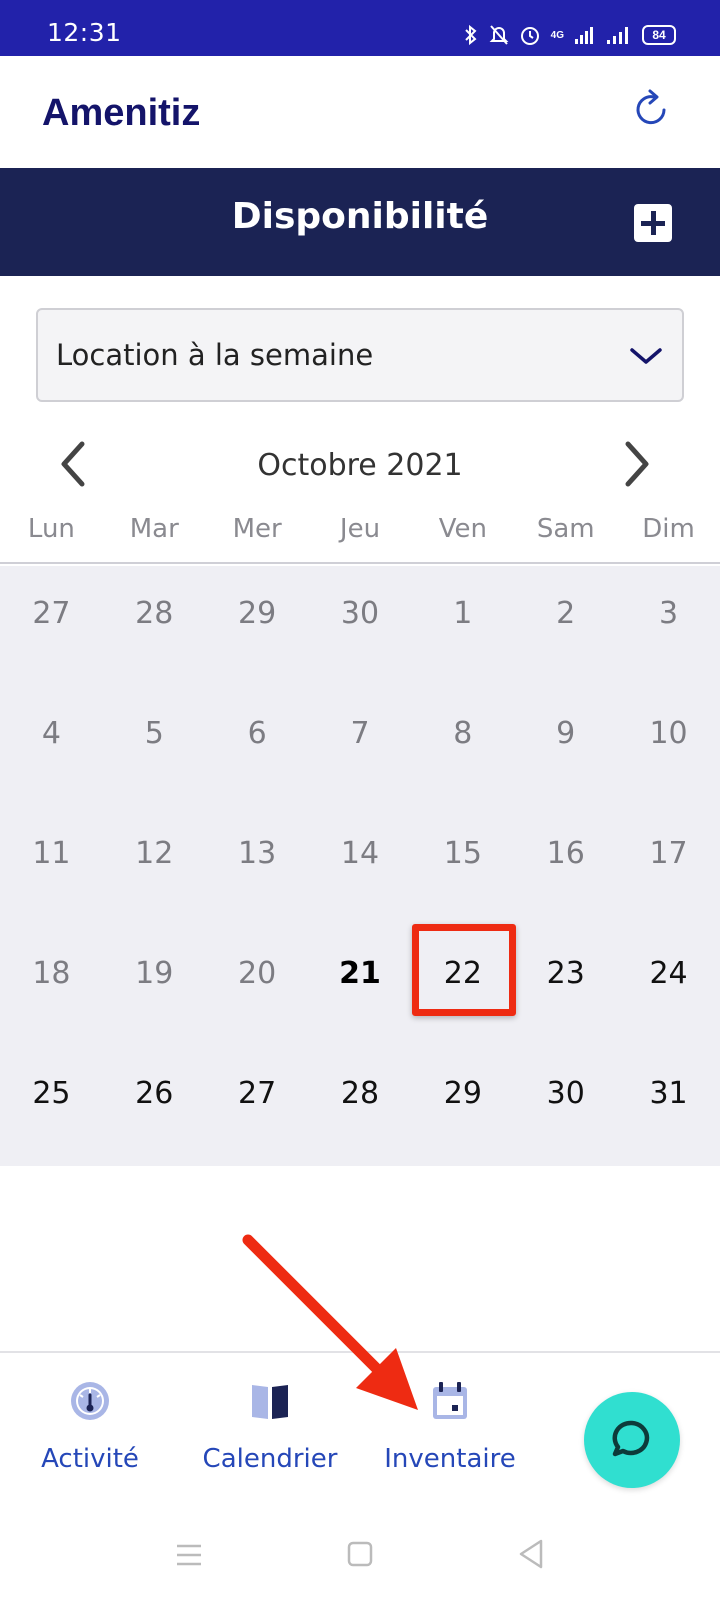 The image size is (720, 1600). What do you see at coordinates (668, 986) in the screenshot?
I see `calendar-day: 24` at bounding box center [668, 986].